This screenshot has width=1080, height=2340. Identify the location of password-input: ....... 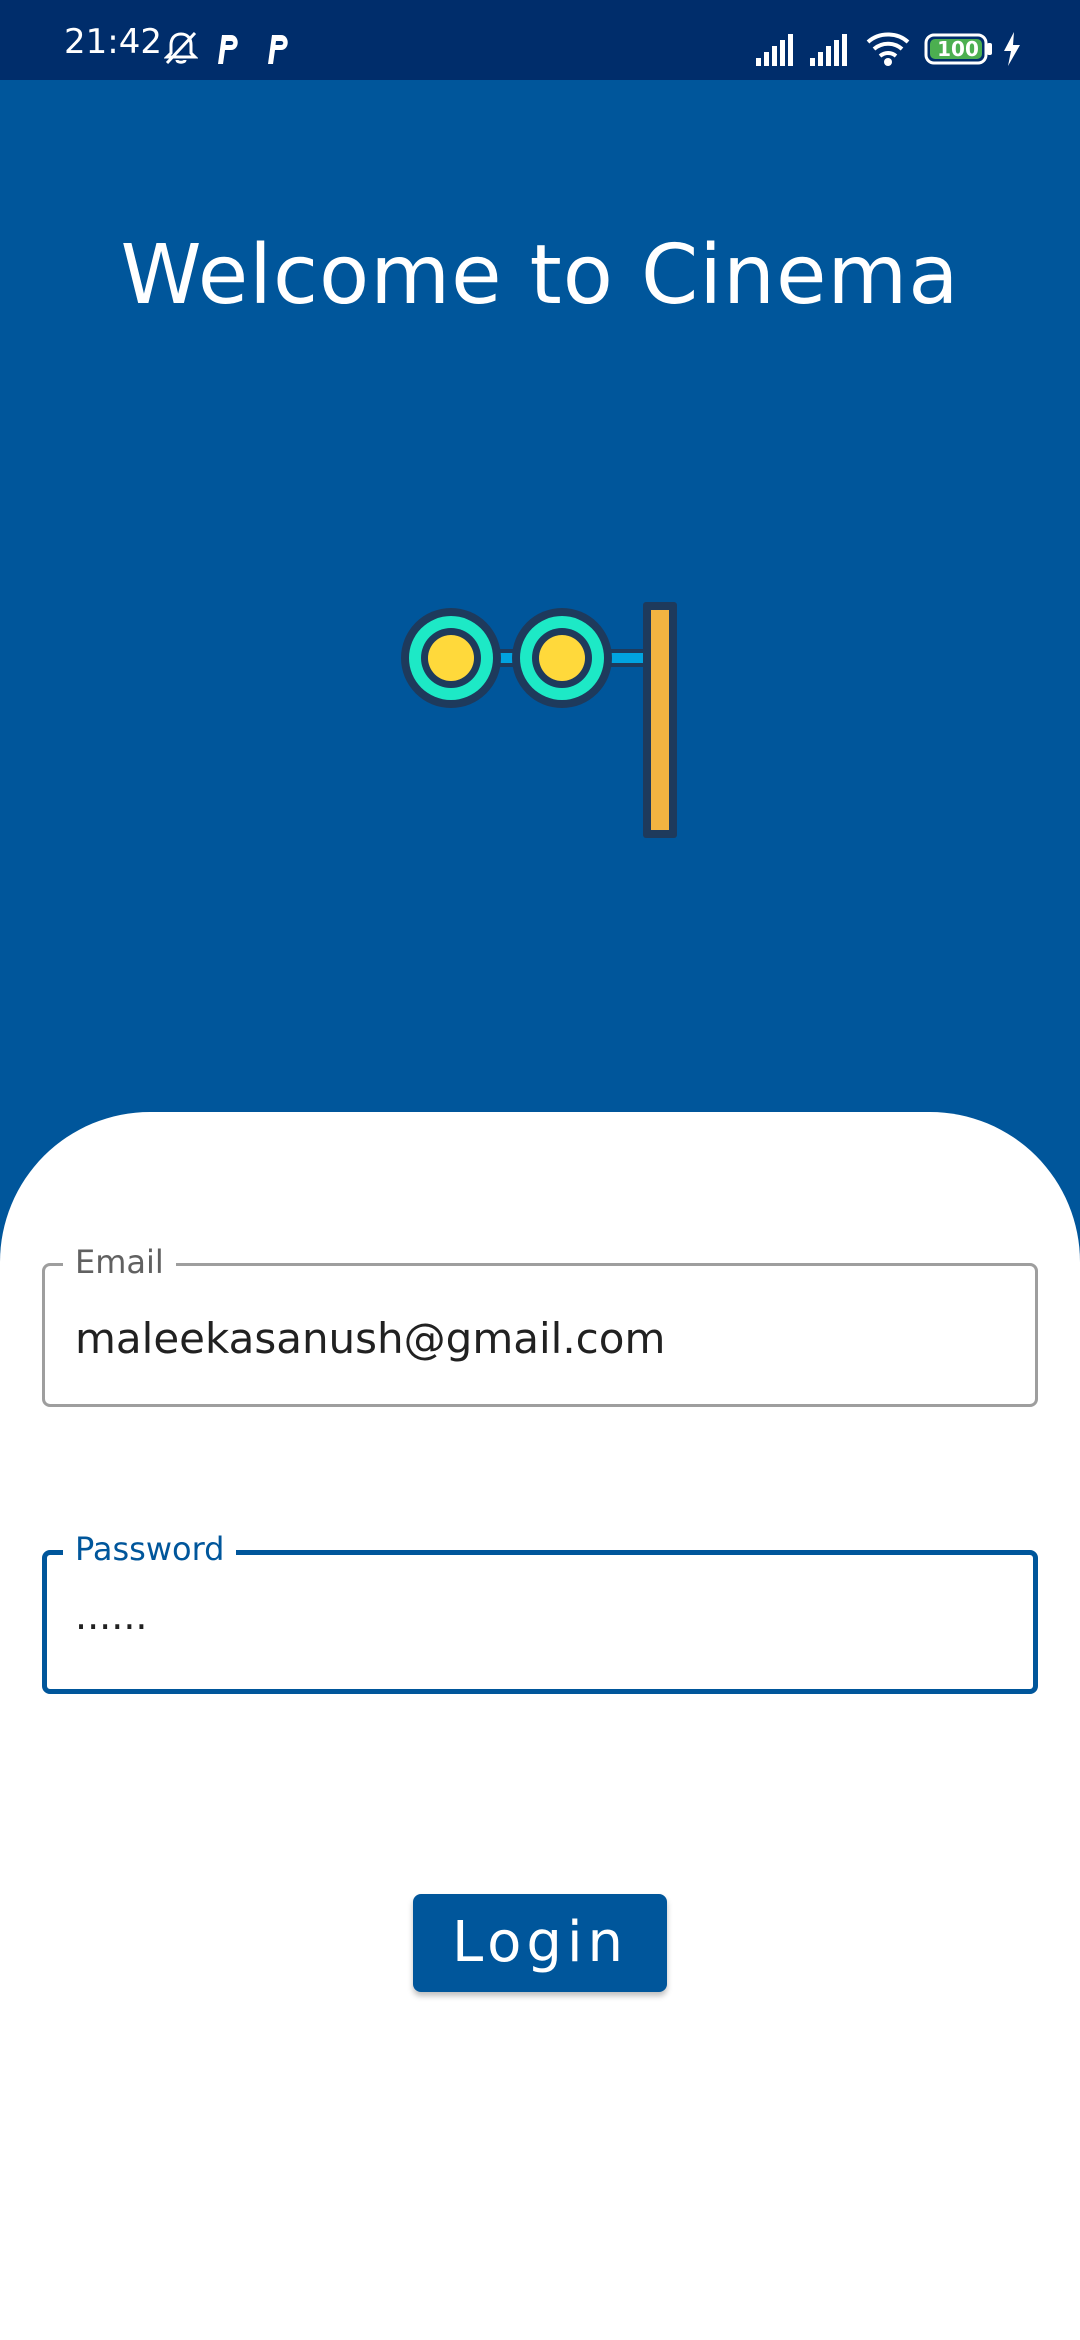
(111, 1616).